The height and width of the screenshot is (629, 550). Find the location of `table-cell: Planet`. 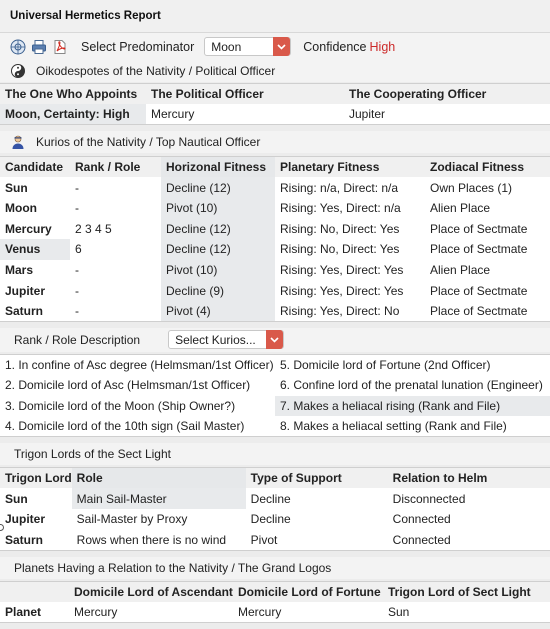

table-cell: Planet is located at coordinates (23, 611).